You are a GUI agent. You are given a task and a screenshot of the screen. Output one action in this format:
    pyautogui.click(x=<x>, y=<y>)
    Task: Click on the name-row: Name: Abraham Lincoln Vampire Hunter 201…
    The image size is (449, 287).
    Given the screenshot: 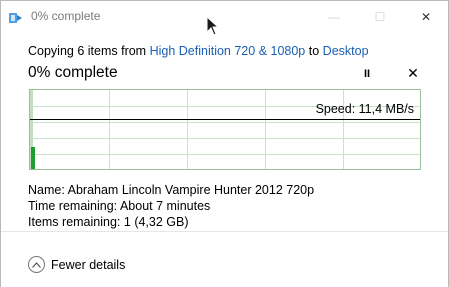 What is the action you would take?
    pyautogui.click(x=171, y=190)
    